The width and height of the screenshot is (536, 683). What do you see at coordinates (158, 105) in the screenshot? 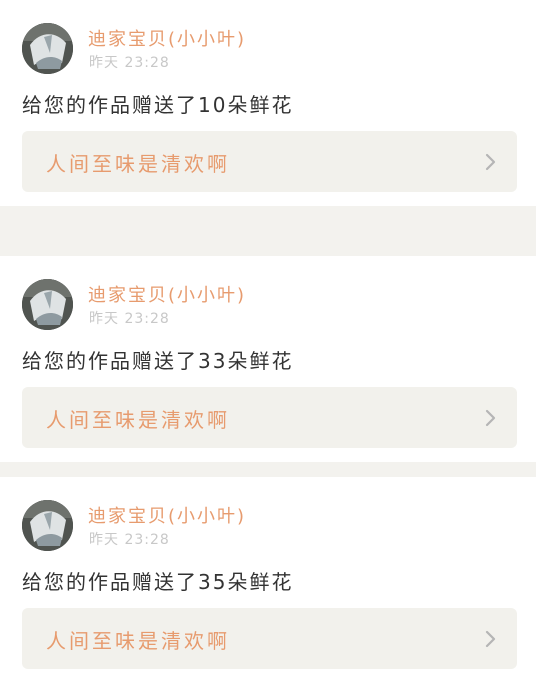
I see `gift-message: 给您的作品赠送了10朵鲜花` at bounding box center [158, 105].